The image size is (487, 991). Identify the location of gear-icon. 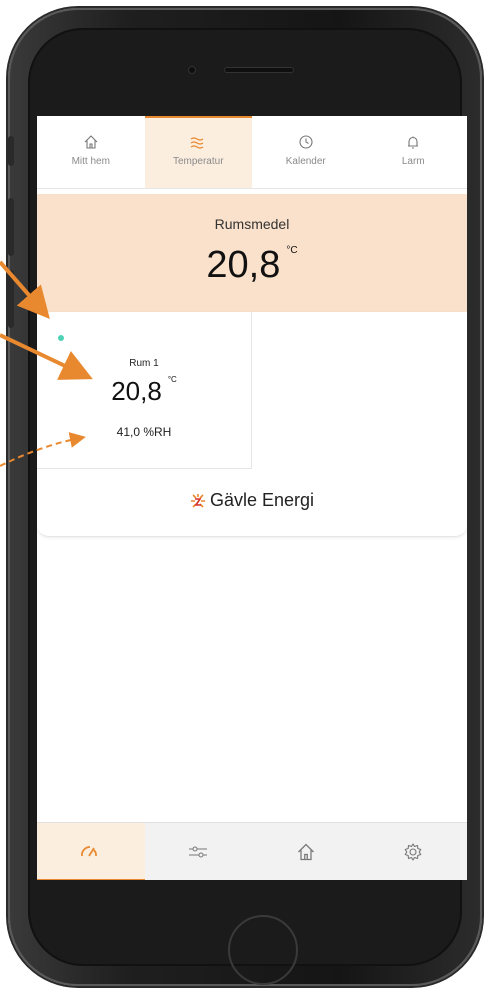
(413, 852).